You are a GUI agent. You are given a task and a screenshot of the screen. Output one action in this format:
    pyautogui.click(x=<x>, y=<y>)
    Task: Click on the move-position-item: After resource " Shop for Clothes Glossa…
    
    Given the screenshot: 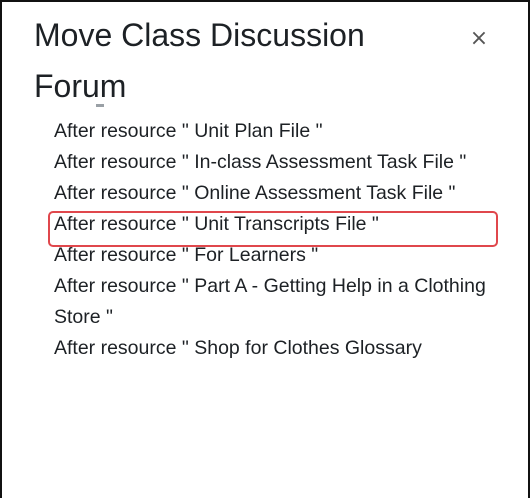 What is the action you would take?
    pyautogui.click(x=265, y=348)
    